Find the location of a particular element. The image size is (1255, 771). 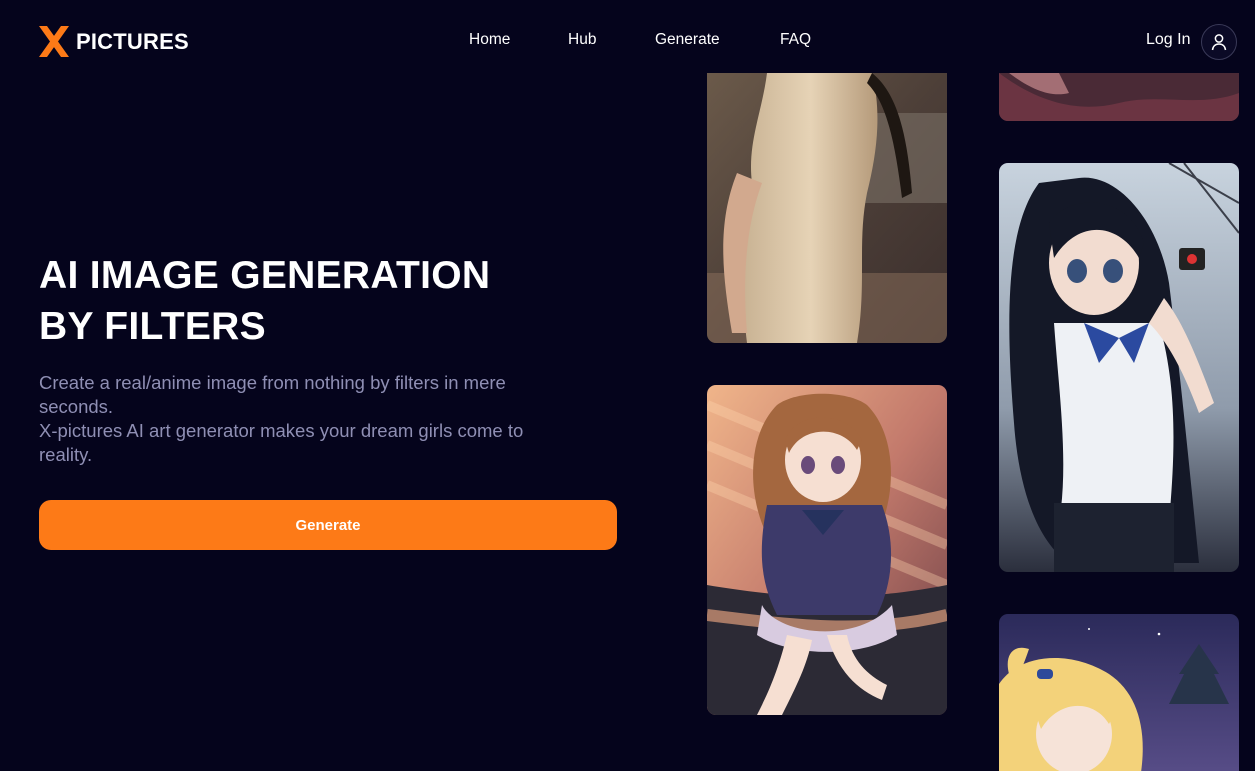

main-nav: Home Hub Generate FAQ is located at coordinates (627, 42).